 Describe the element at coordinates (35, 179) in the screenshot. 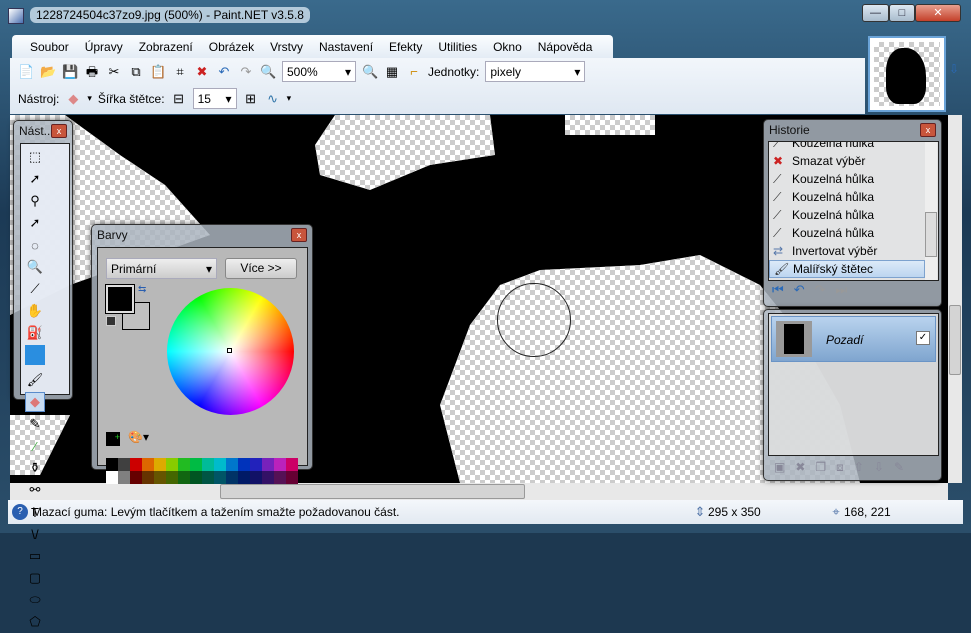

I see `move-selection-icon: ➚` at that location.